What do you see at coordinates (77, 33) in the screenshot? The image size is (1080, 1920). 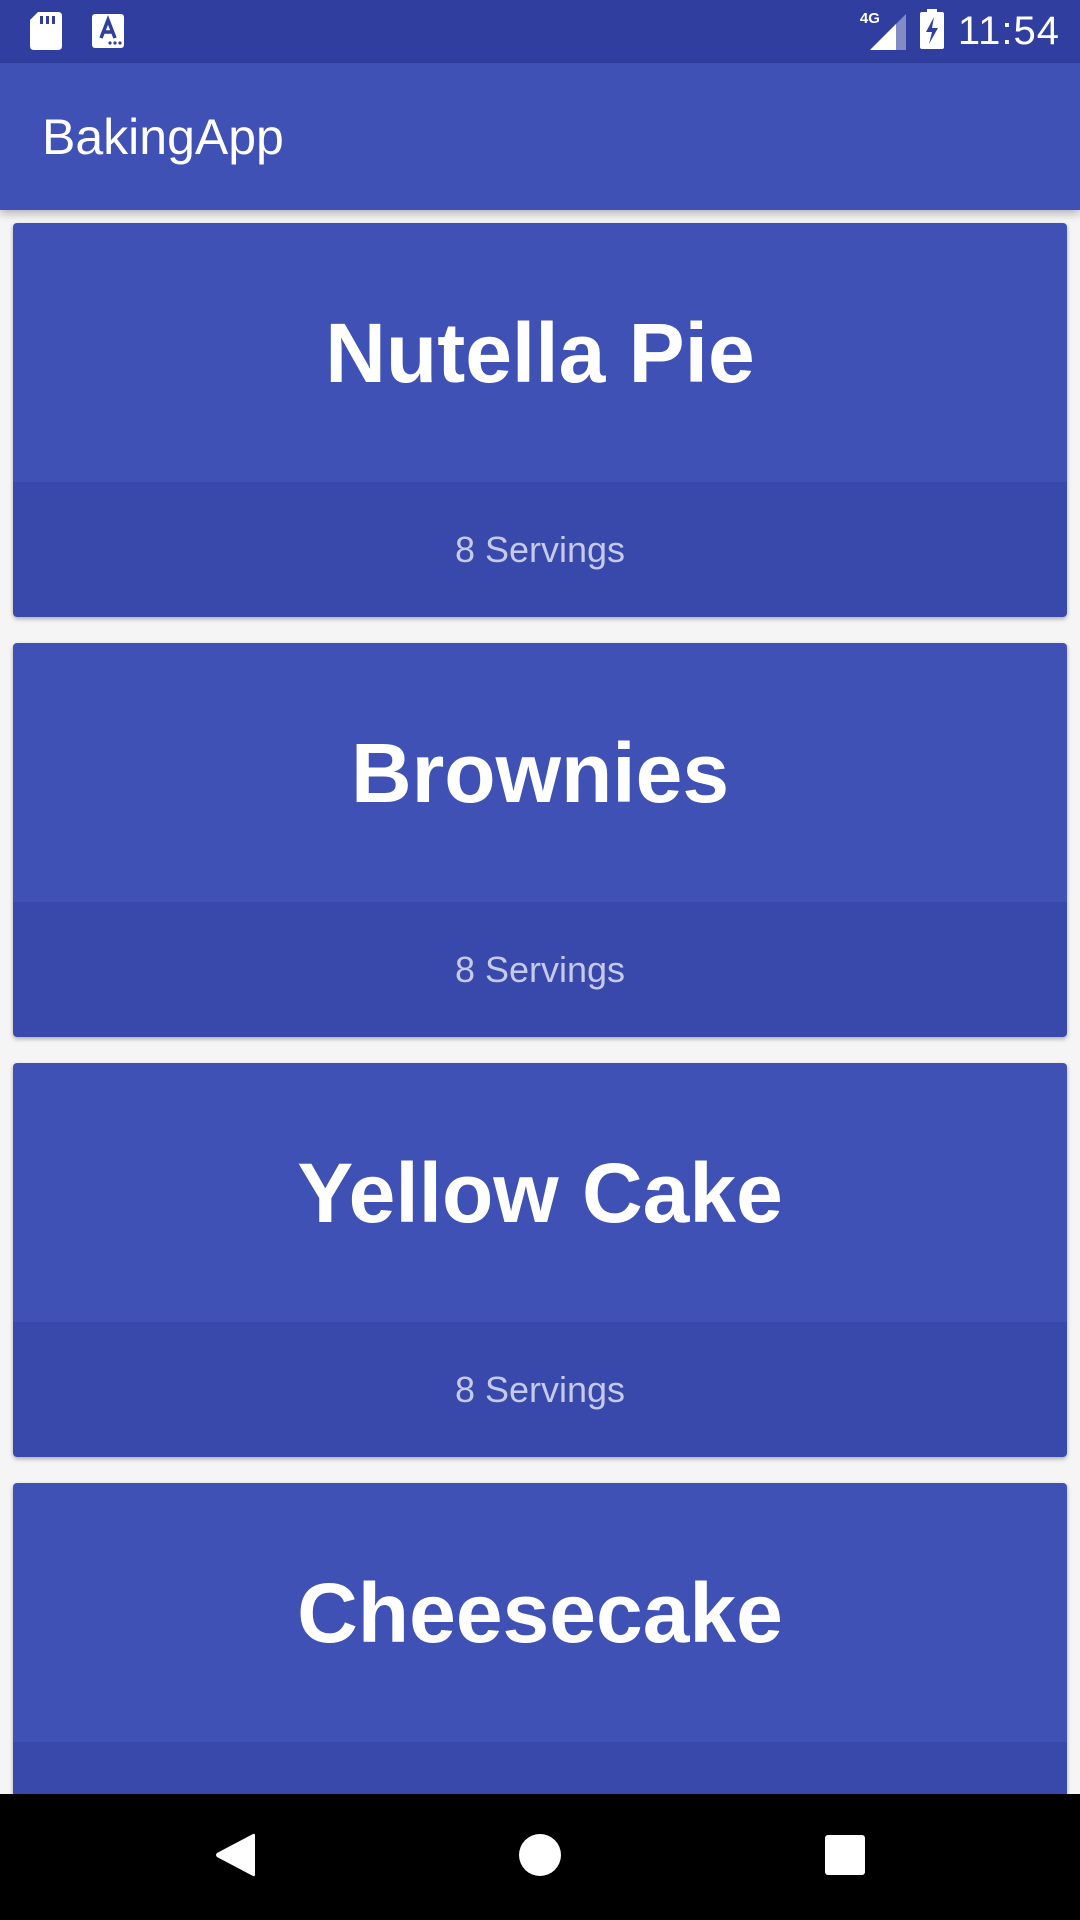 I see `notification-icons` at bounding box center [77, 33].